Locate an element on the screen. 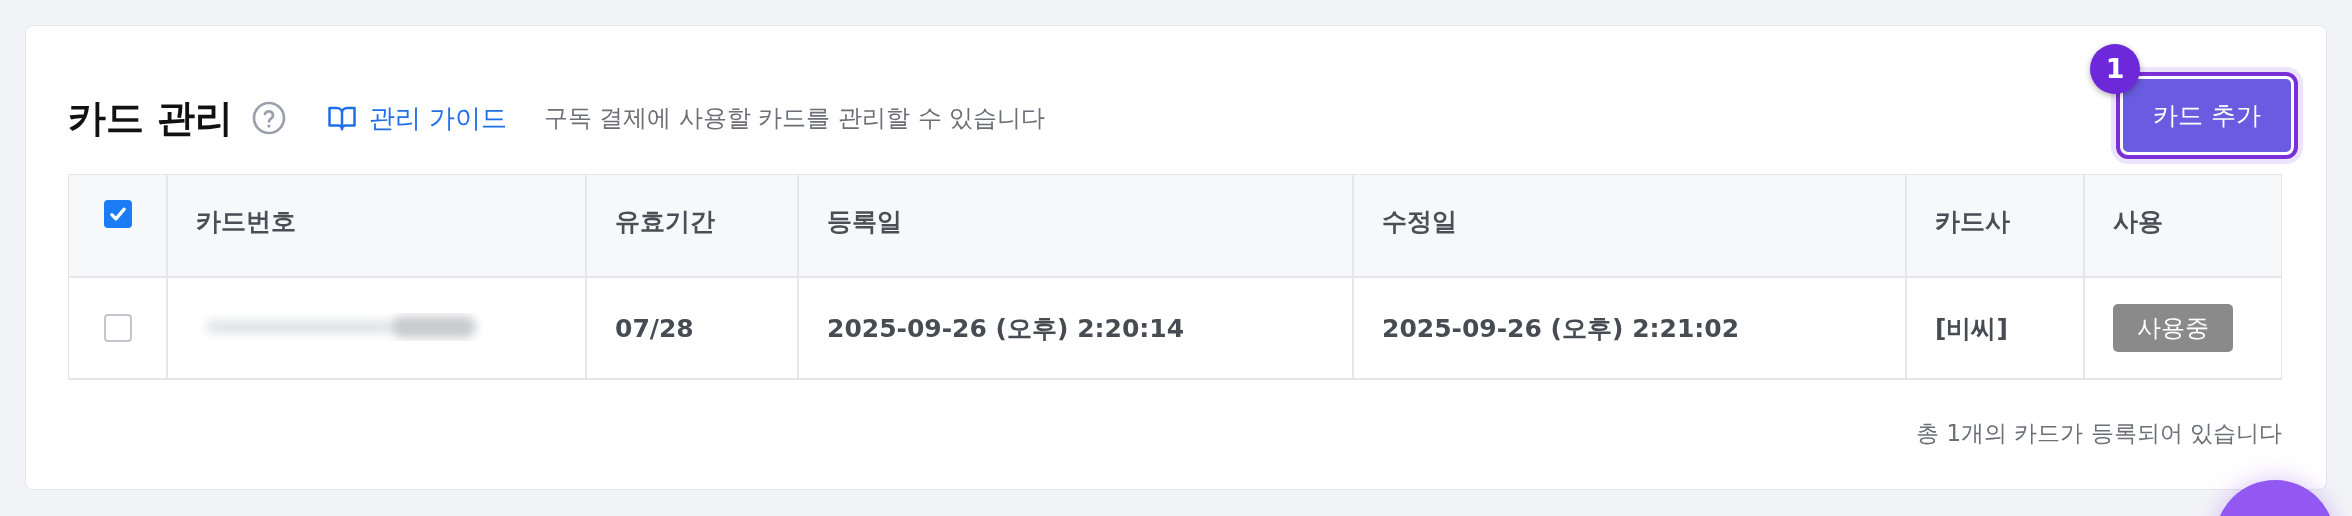 This screenshot has height=516, width=2352. column-header: 카드번호 is located at coordinates (246, 222).